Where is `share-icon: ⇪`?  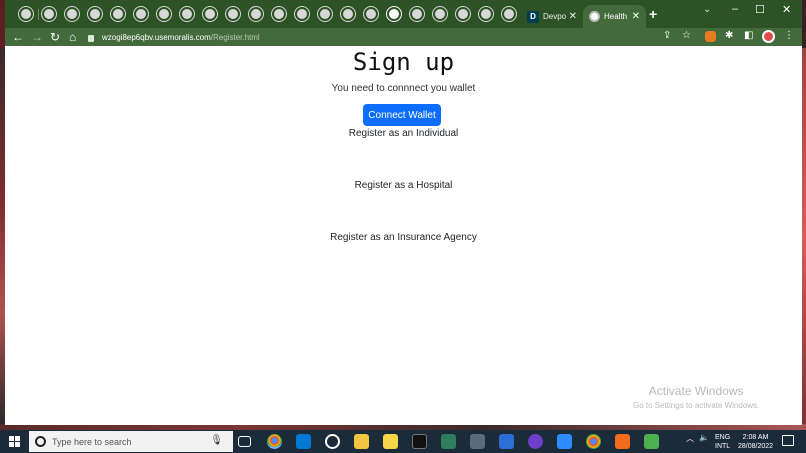 share-icon: ⇪ is located at coordinates (667, 35).